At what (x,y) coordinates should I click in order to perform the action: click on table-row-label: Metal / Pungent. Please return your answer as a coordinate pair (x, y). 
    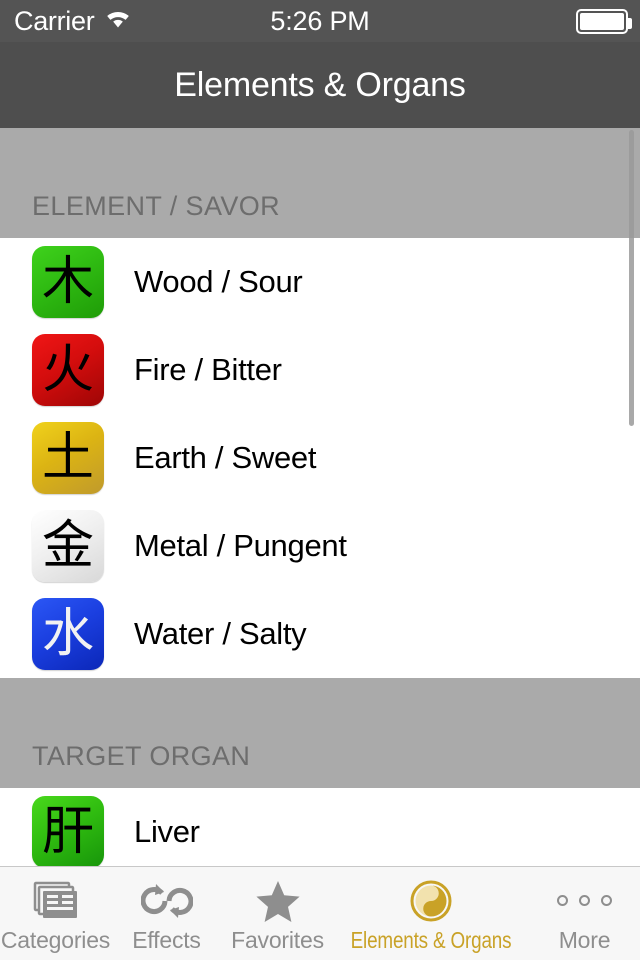
    Looking at the image, I should click on (240, 545).